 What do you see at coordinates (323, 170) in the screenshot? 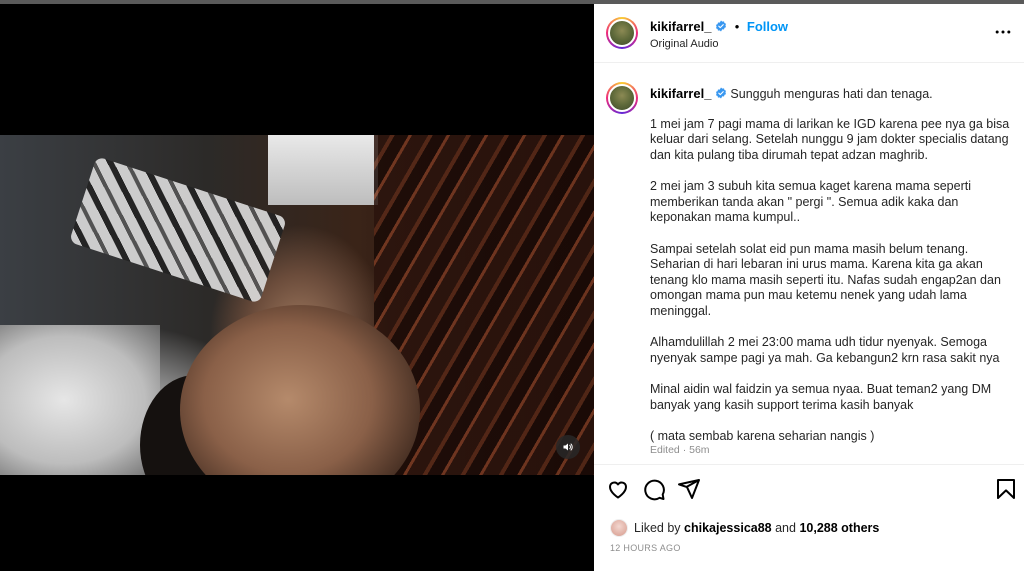
I see `wall-area` at bounding box center [323, 170].